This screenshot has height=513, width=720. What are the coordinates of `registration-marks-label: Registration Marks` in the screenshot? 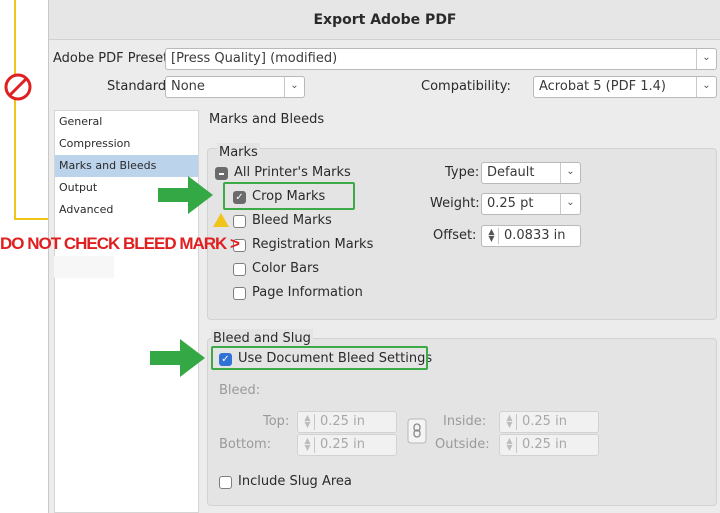 It's located at (313, 244).